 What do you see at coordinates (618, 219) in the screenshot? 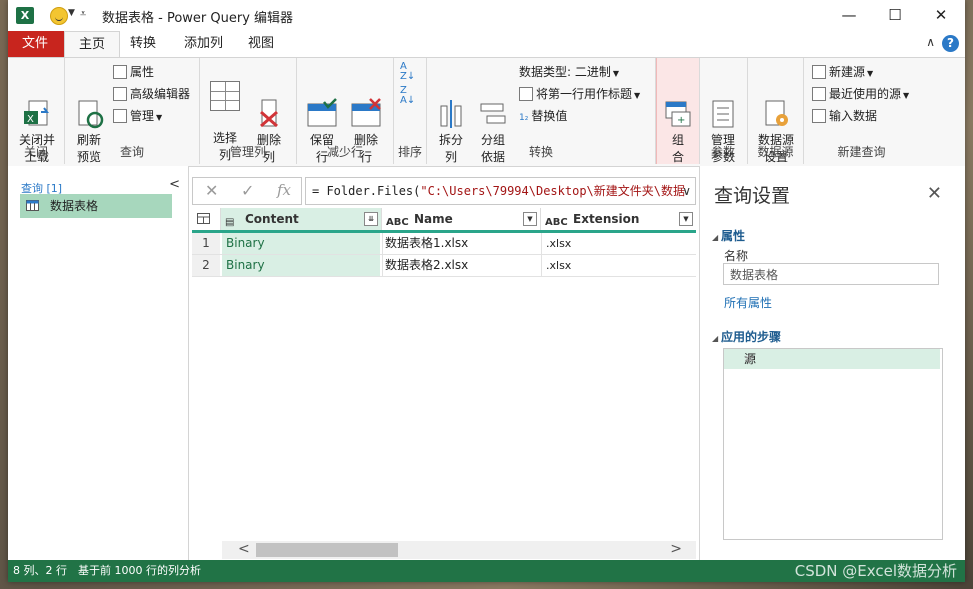
I see `column-header-extension: ABC Extension ▼` at bounding box center [618, 219].